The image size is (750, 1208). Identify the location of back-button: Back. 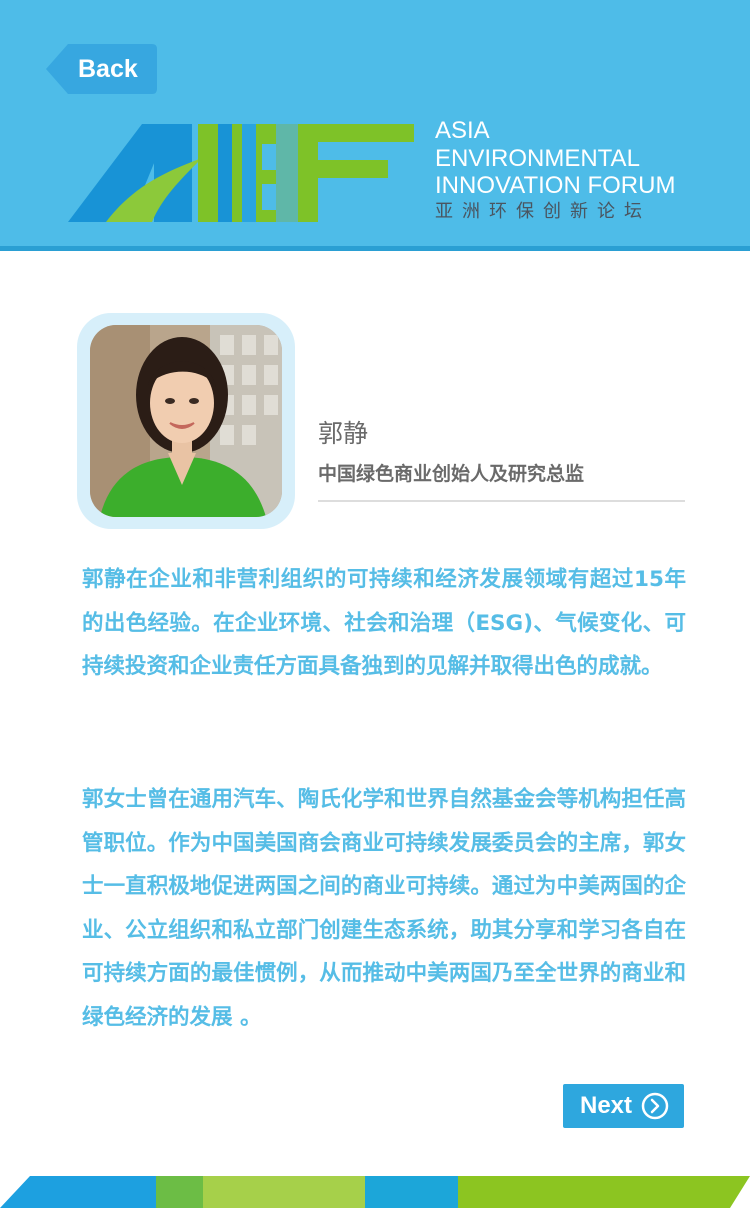
(101, 69).